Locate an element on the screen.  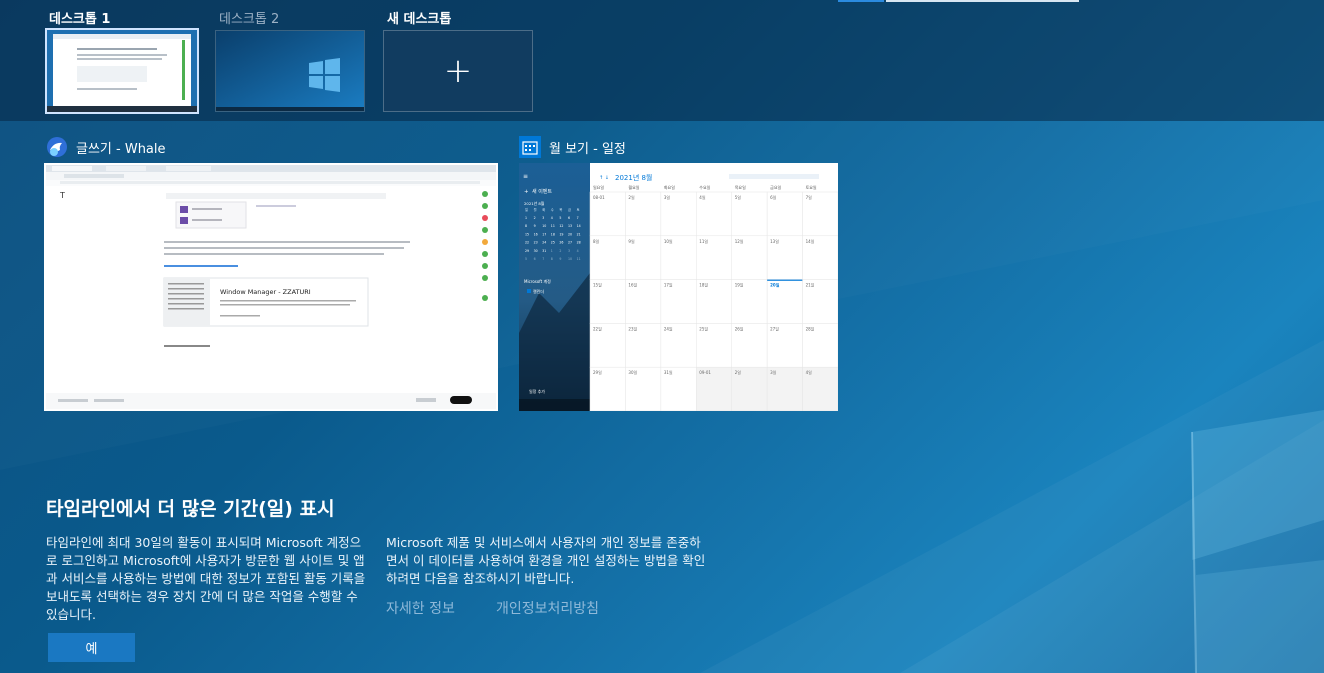
calendar-day-label: 11일 is located at coordinates (703, 241).